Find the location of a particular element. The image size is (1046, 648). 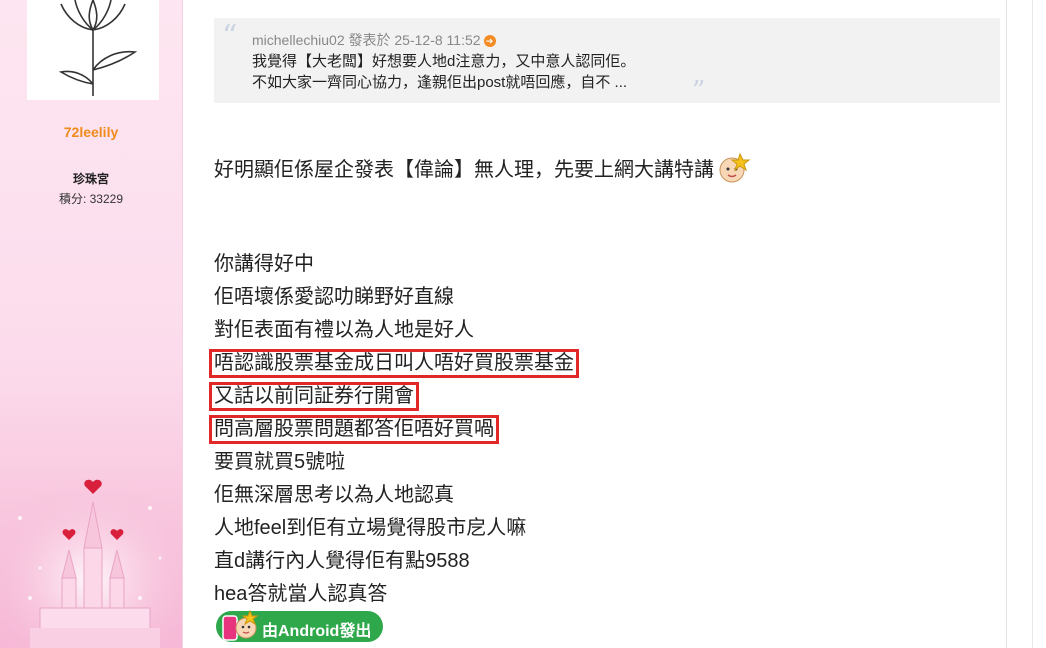

user-credits: 積分: 33229 is located at coordinates (91, 199).